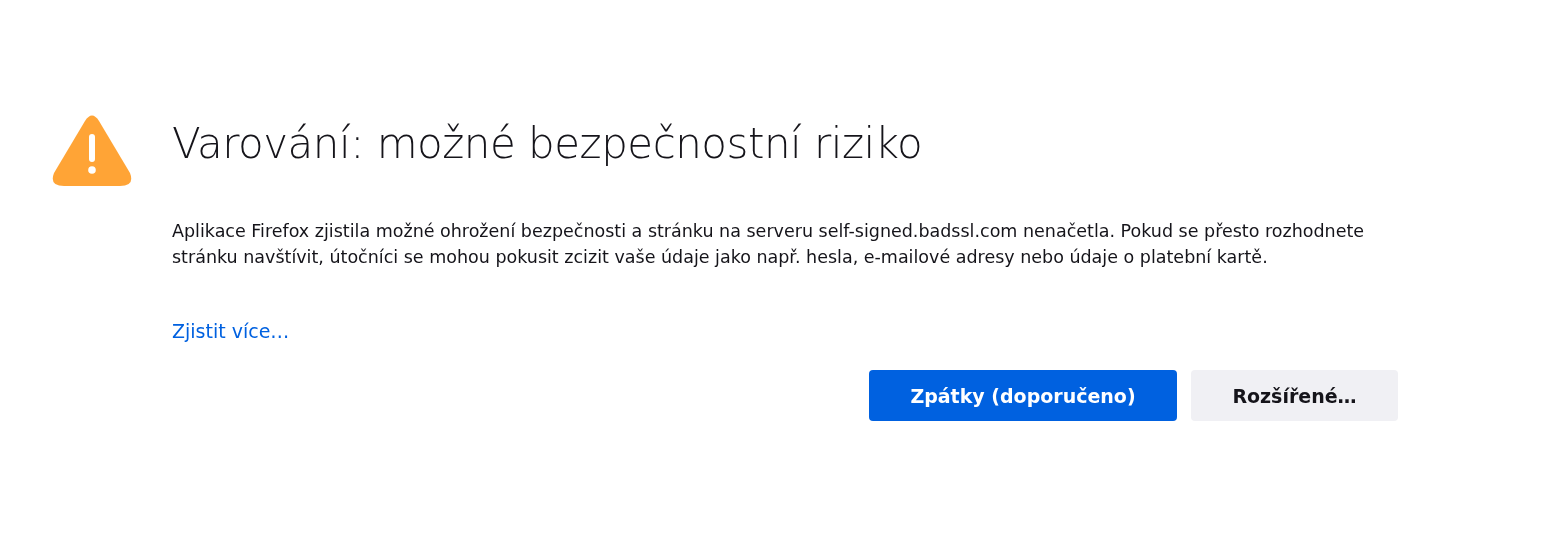 This screenshot has width=1556, height=551. I want to click on warning-icon, so click(92, 150).